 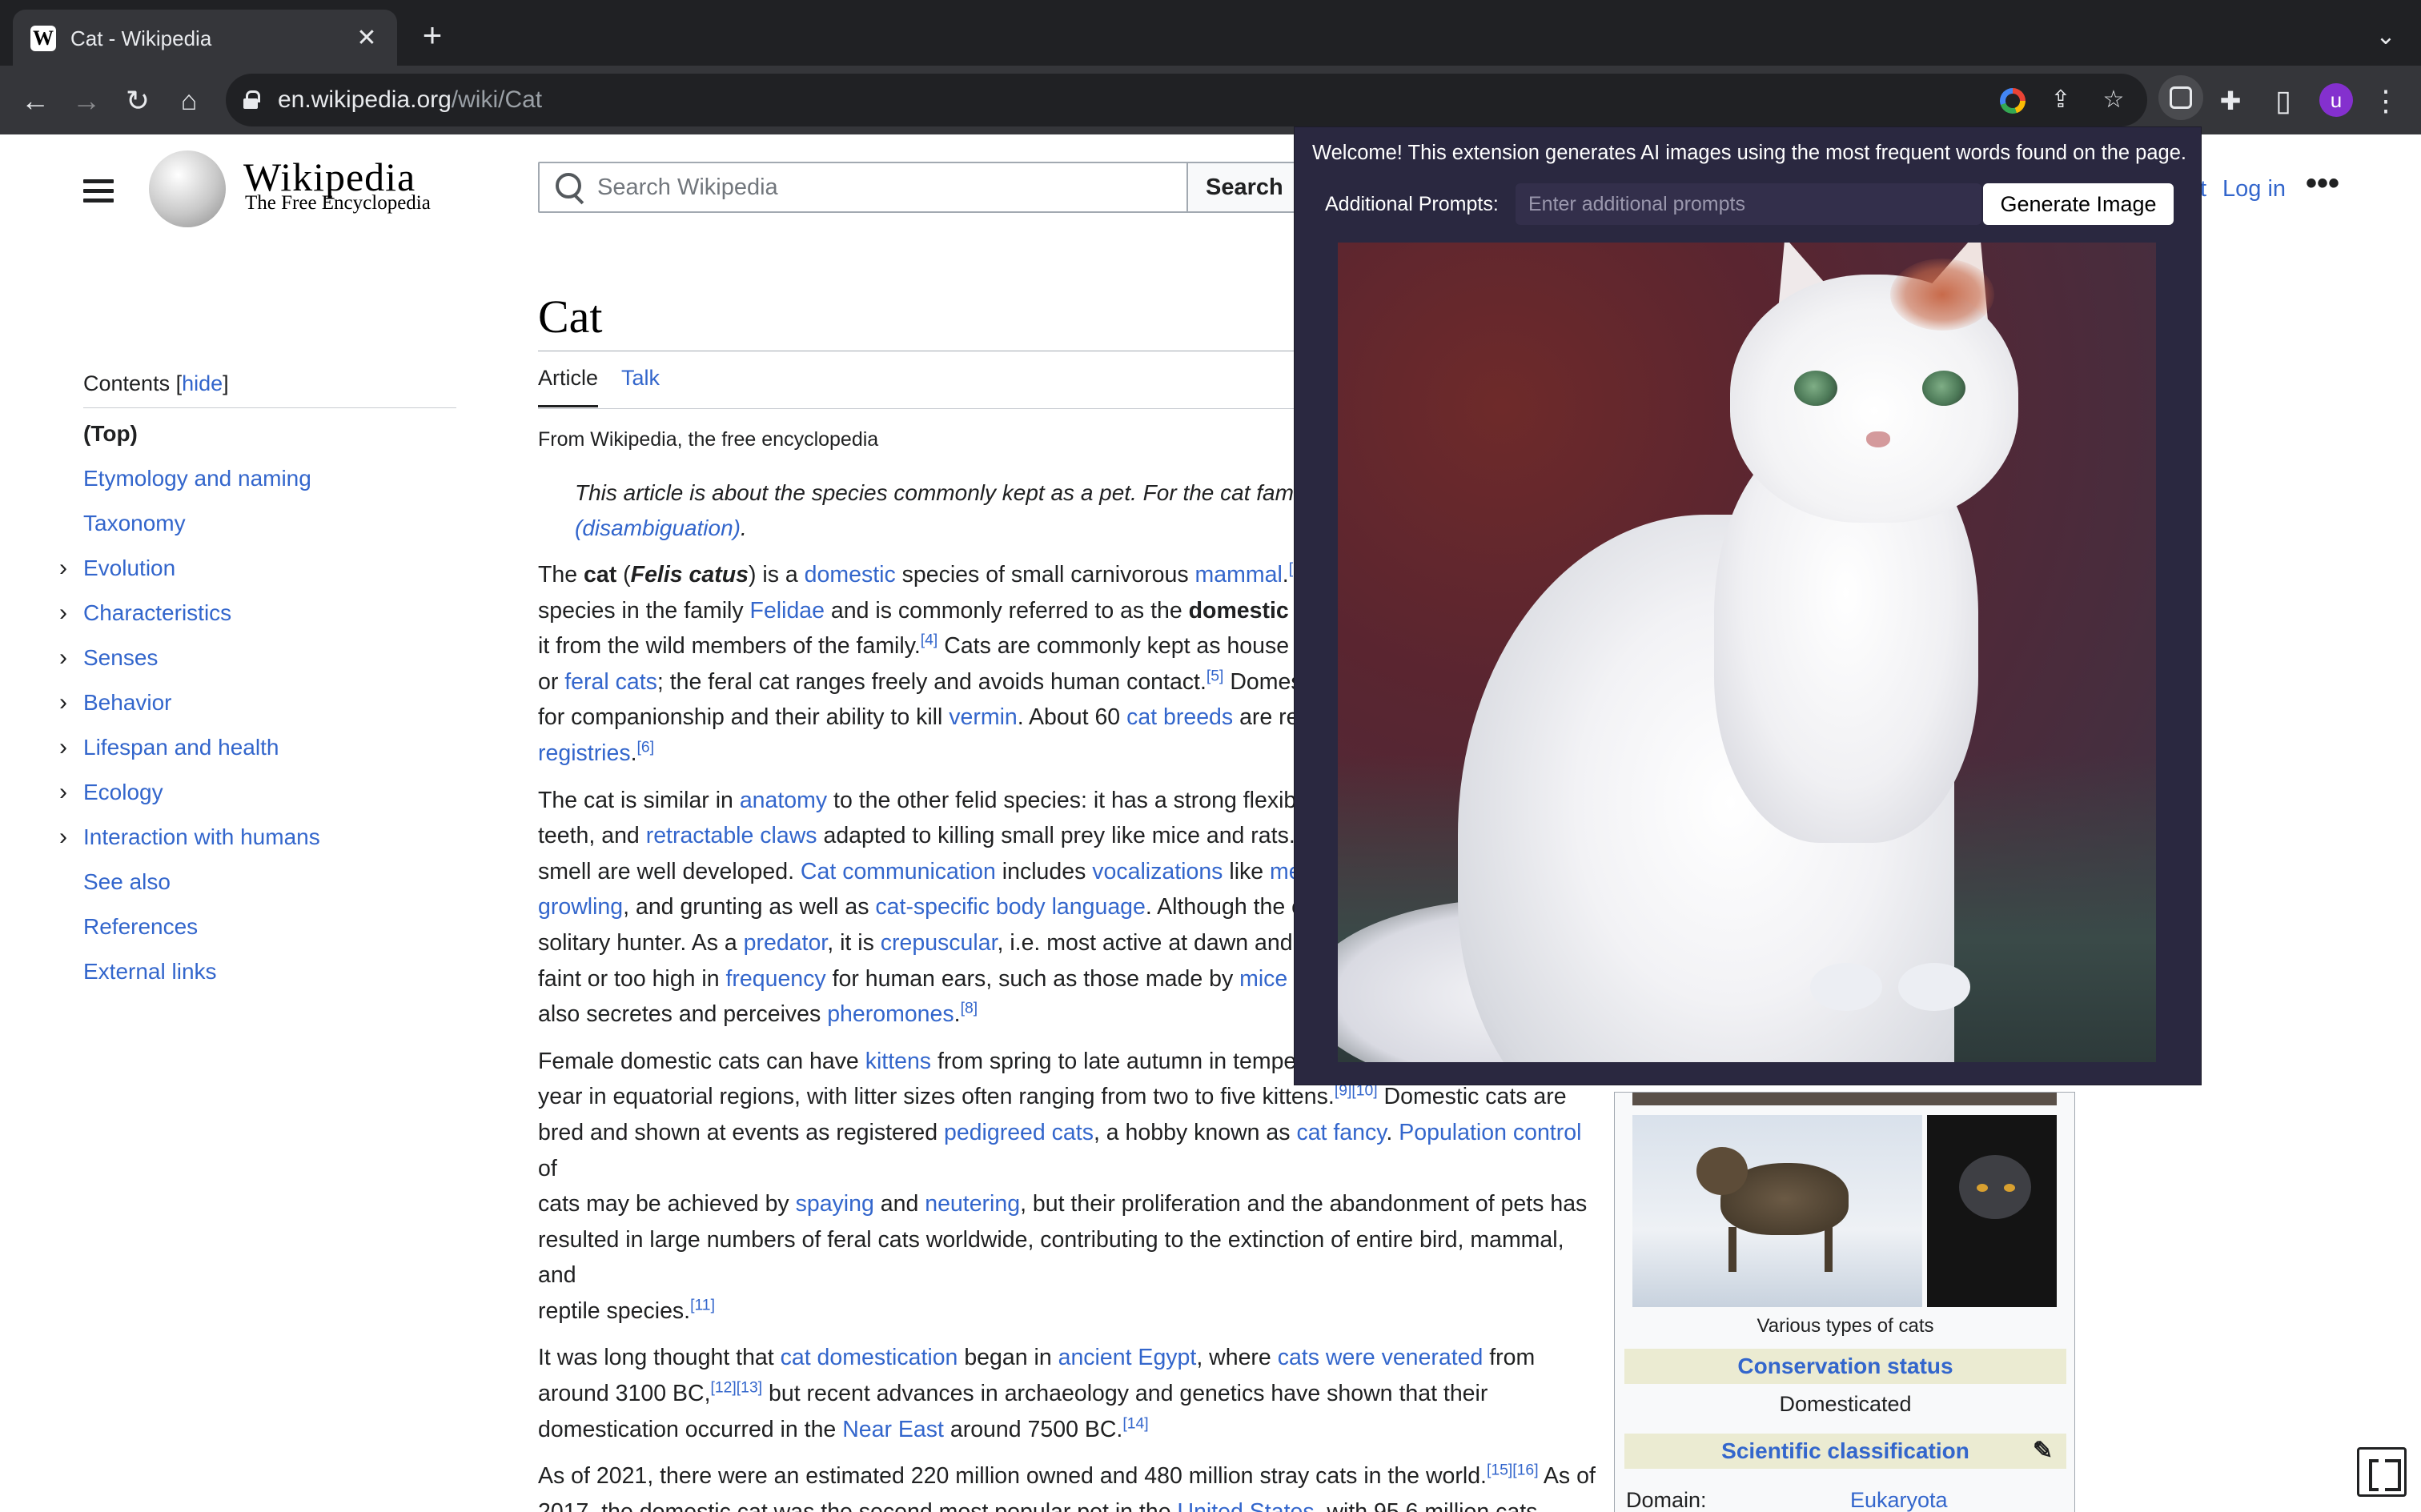 What do you see at coordinates (205, 38) in the screenshot?
I see `browser-tab: W Cat - Wikipedia ✕` at bounding box center [205, 38].